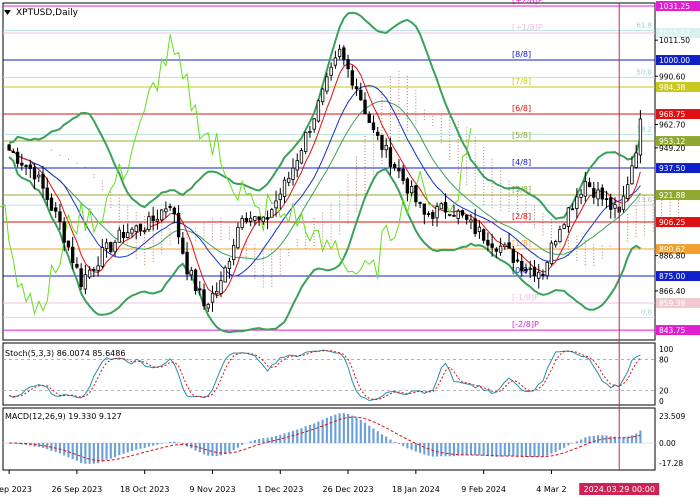  Describe the element at coordinates (416, 489) in the screenshot. I see `time-label: 18 Jan 2024` at that location.